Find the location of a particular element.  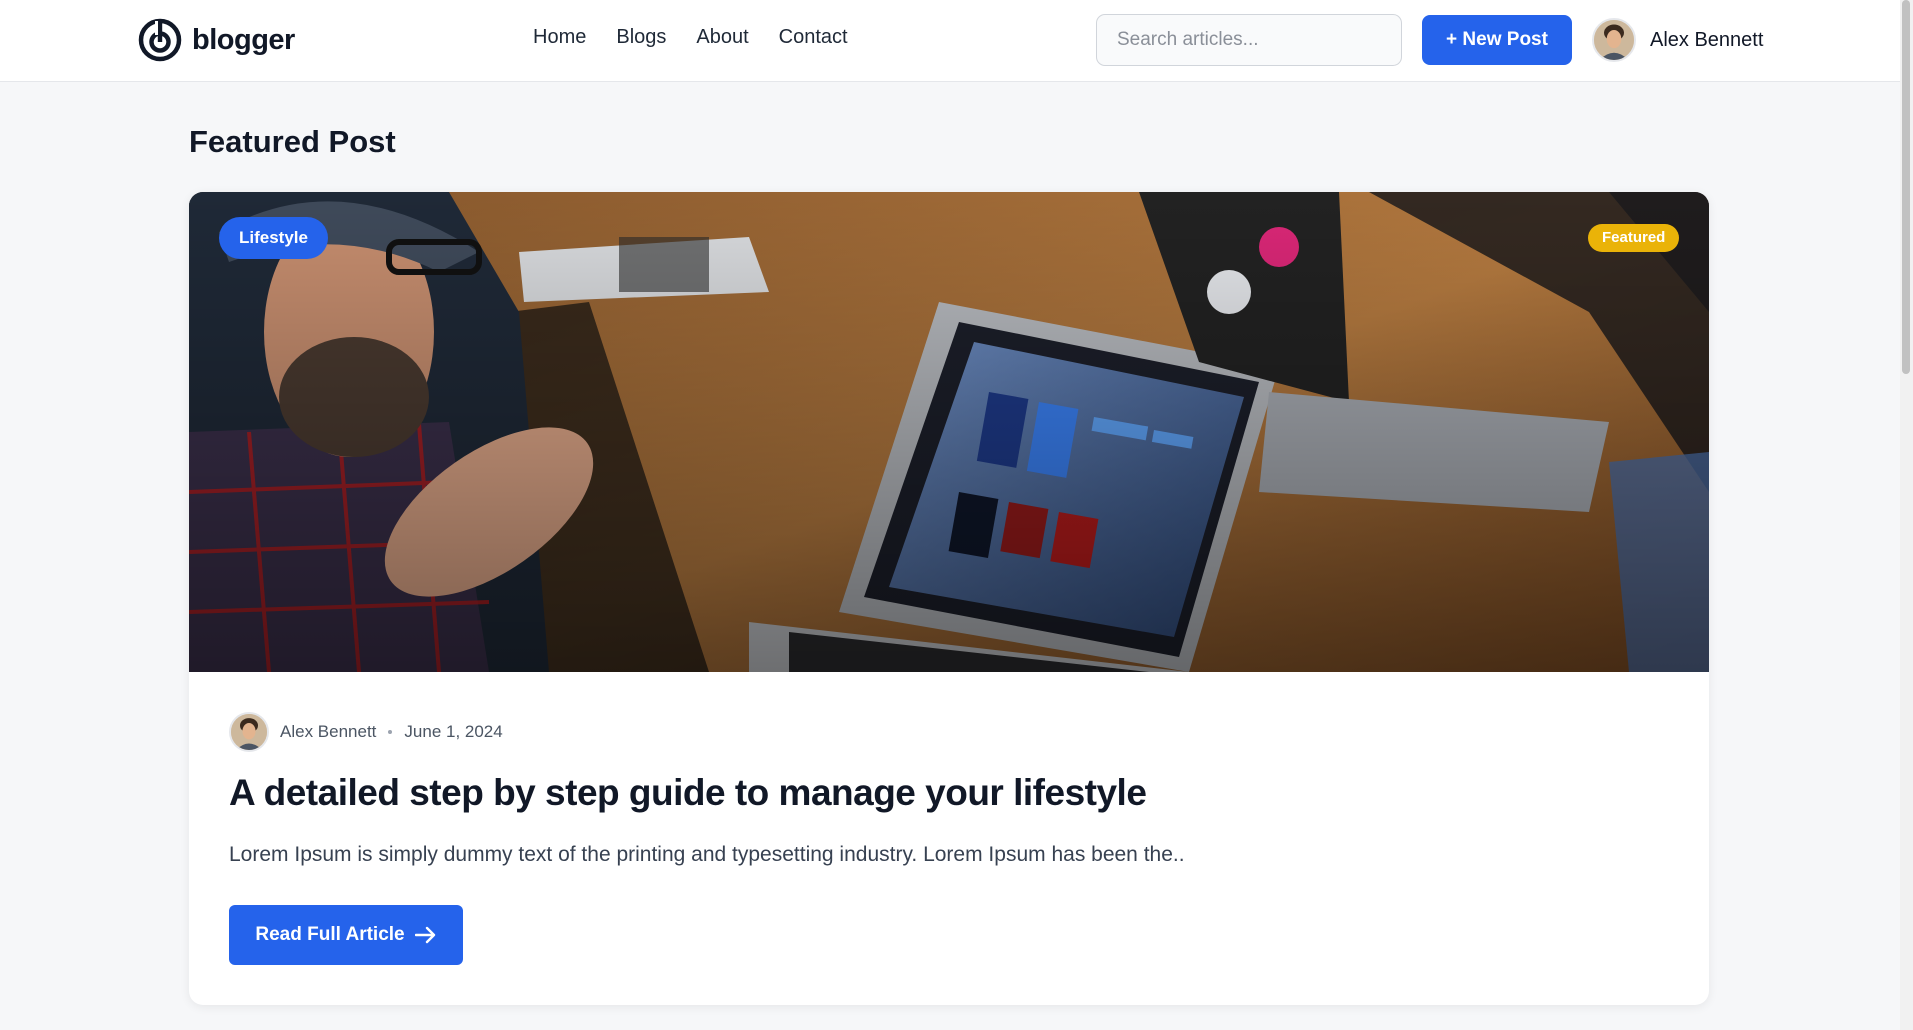

avatar is located at coordinates (1614, 40).